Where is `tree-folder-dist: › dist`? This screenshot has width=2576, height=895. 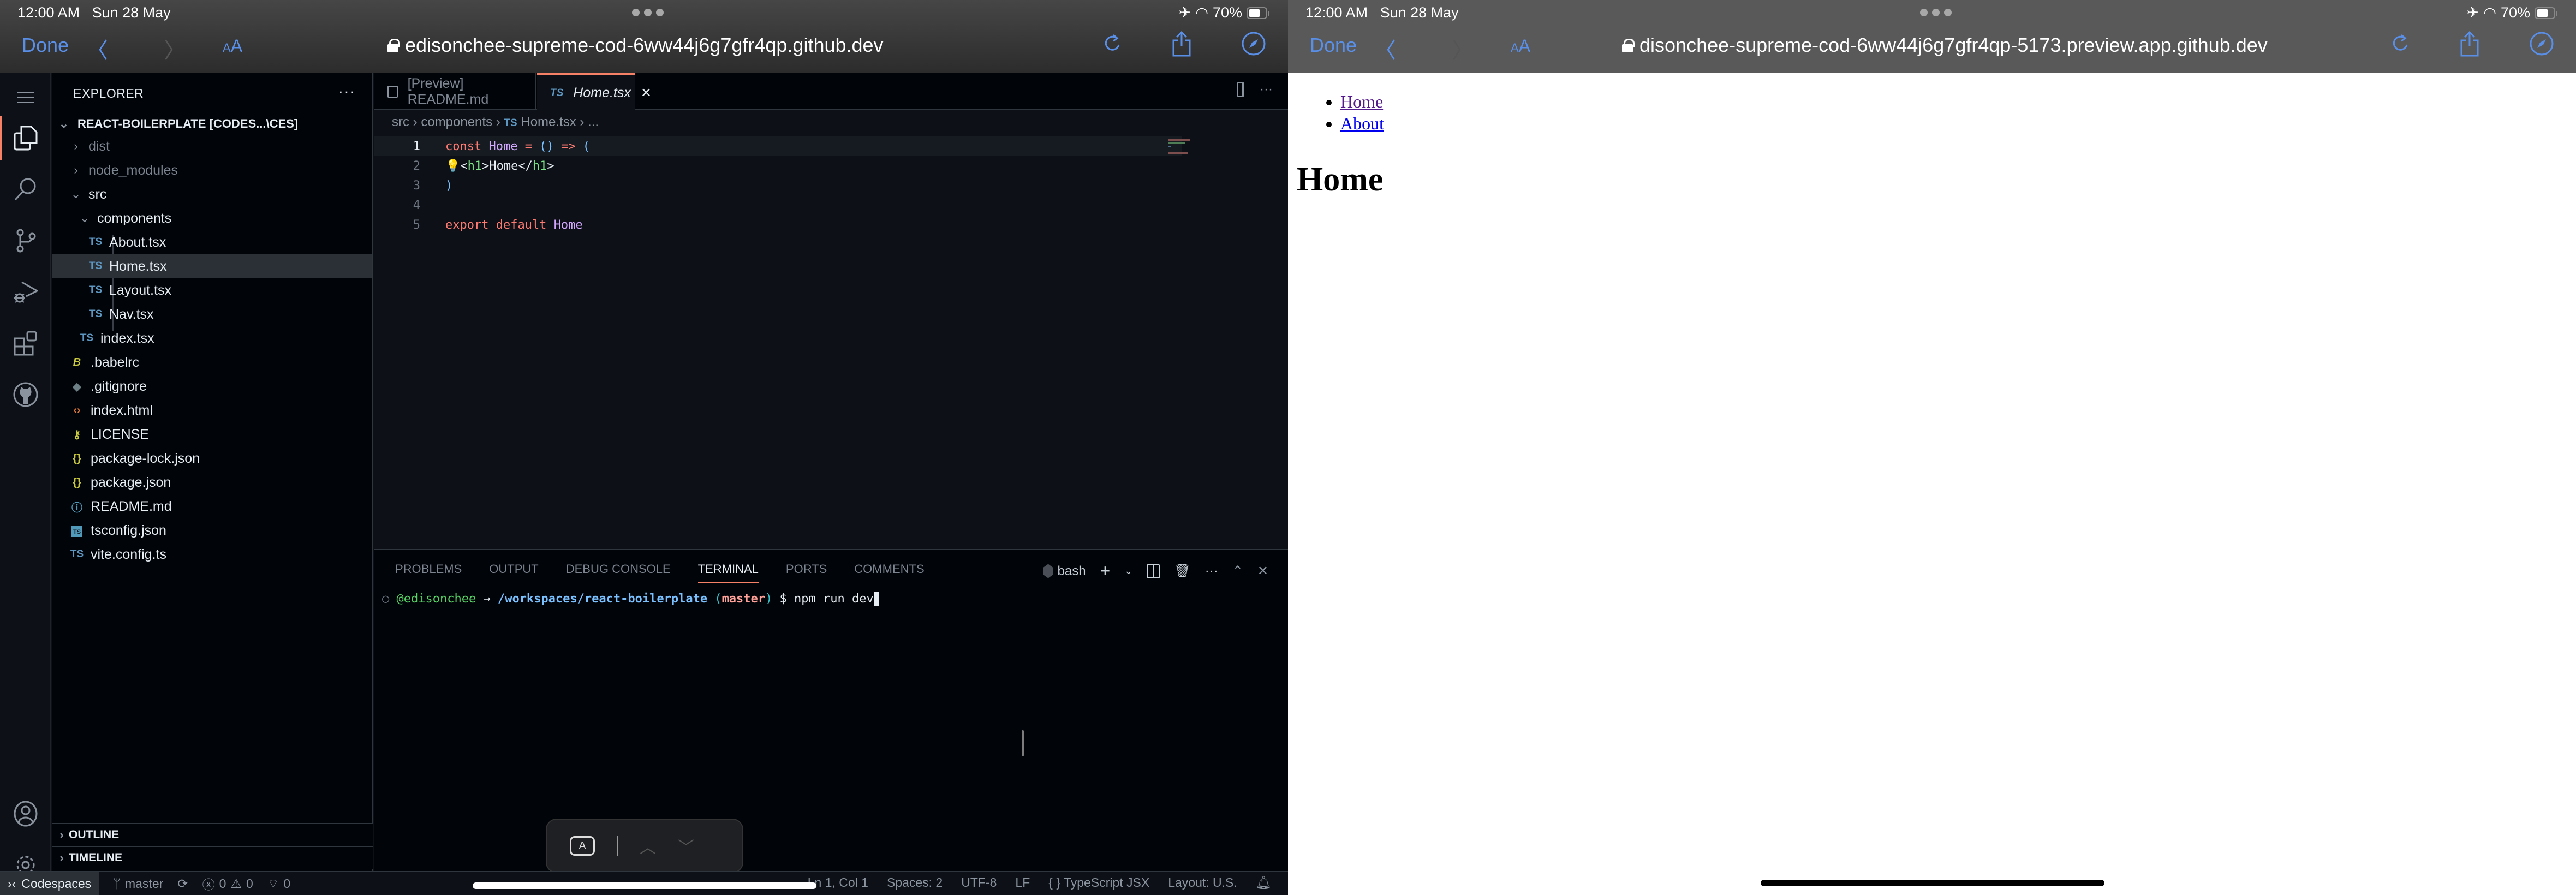
tree-folder-dist: › dist is located at coordinates (212, 146).